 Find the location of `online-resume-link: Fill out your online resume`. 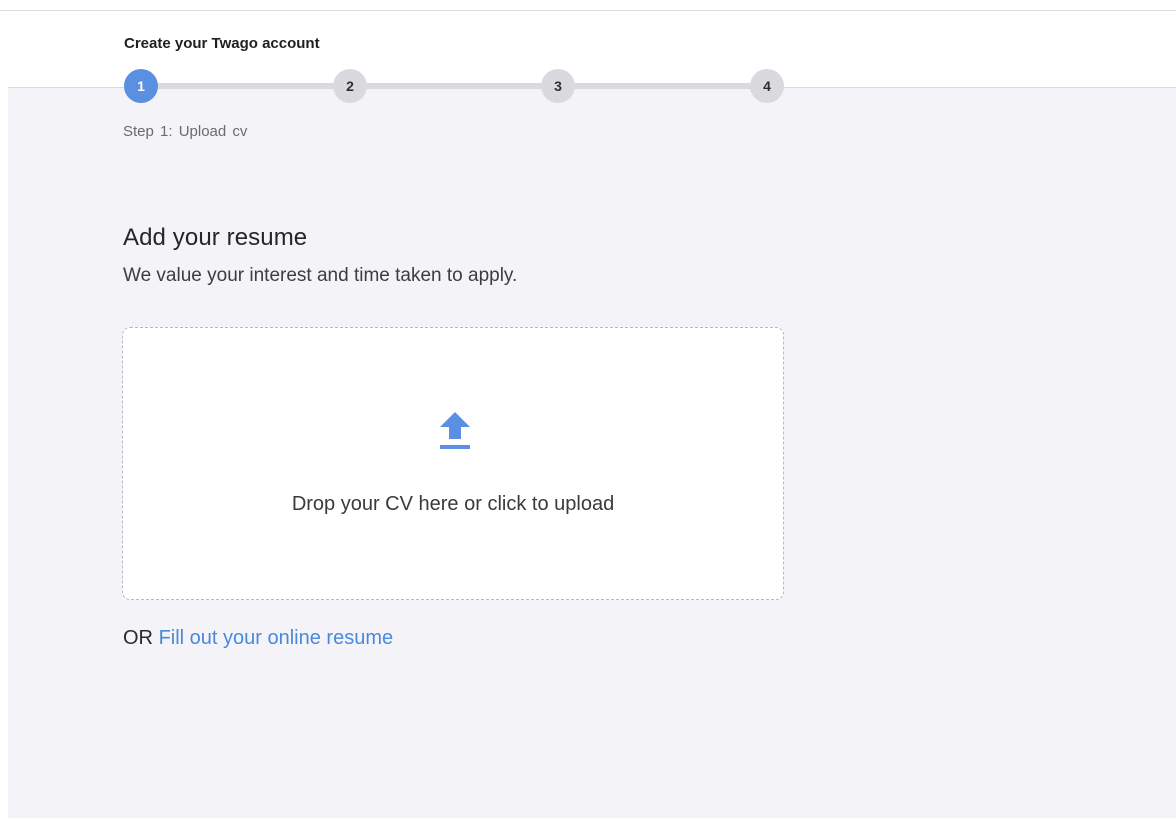

online-resume-link: Fill out your online resume is located at coordinates (276, 638).